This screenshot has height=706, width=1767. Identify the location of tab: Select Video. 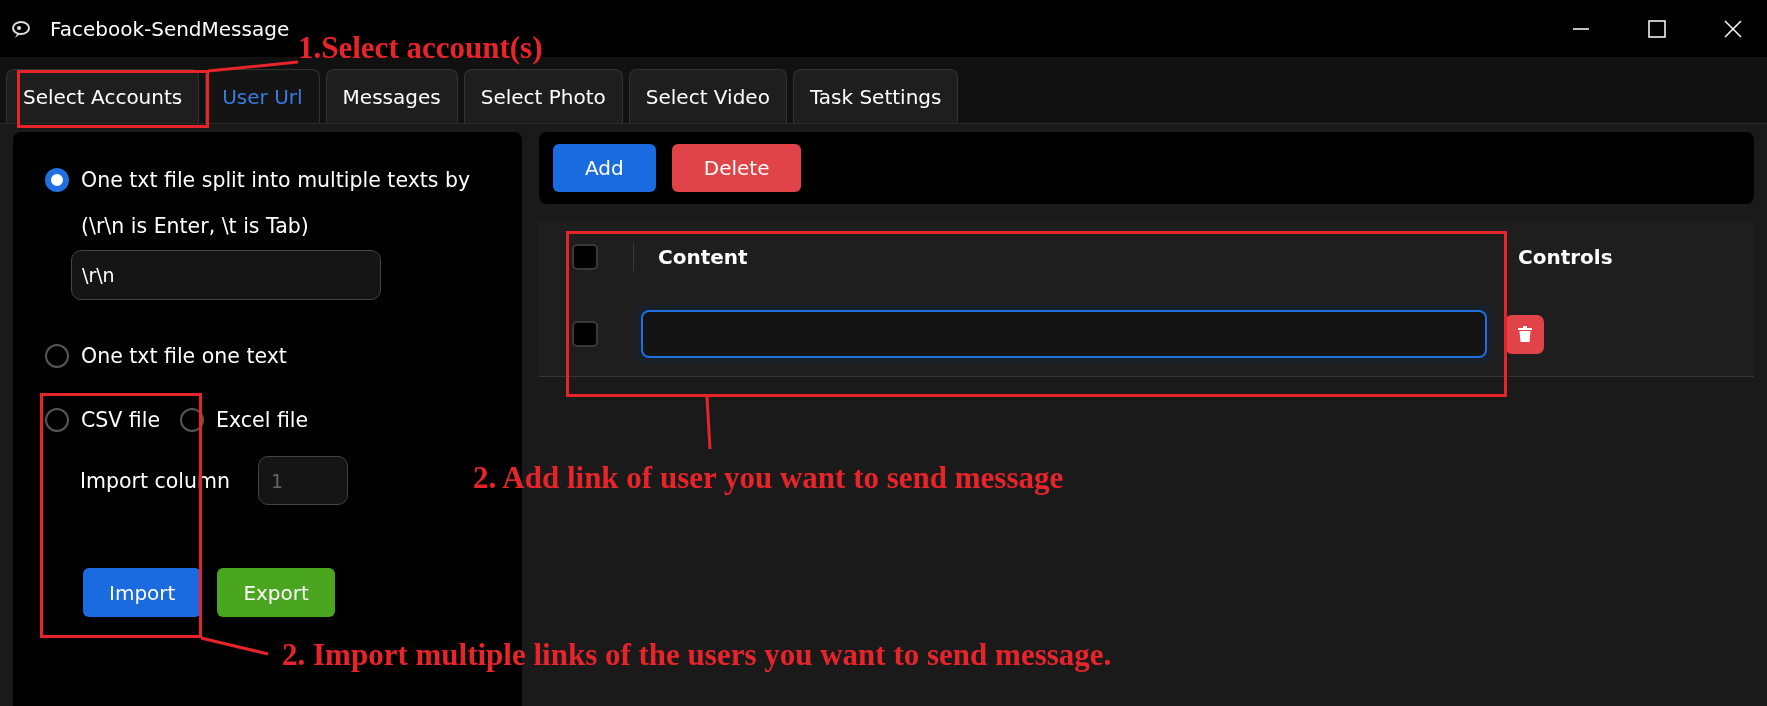
(707, 96).